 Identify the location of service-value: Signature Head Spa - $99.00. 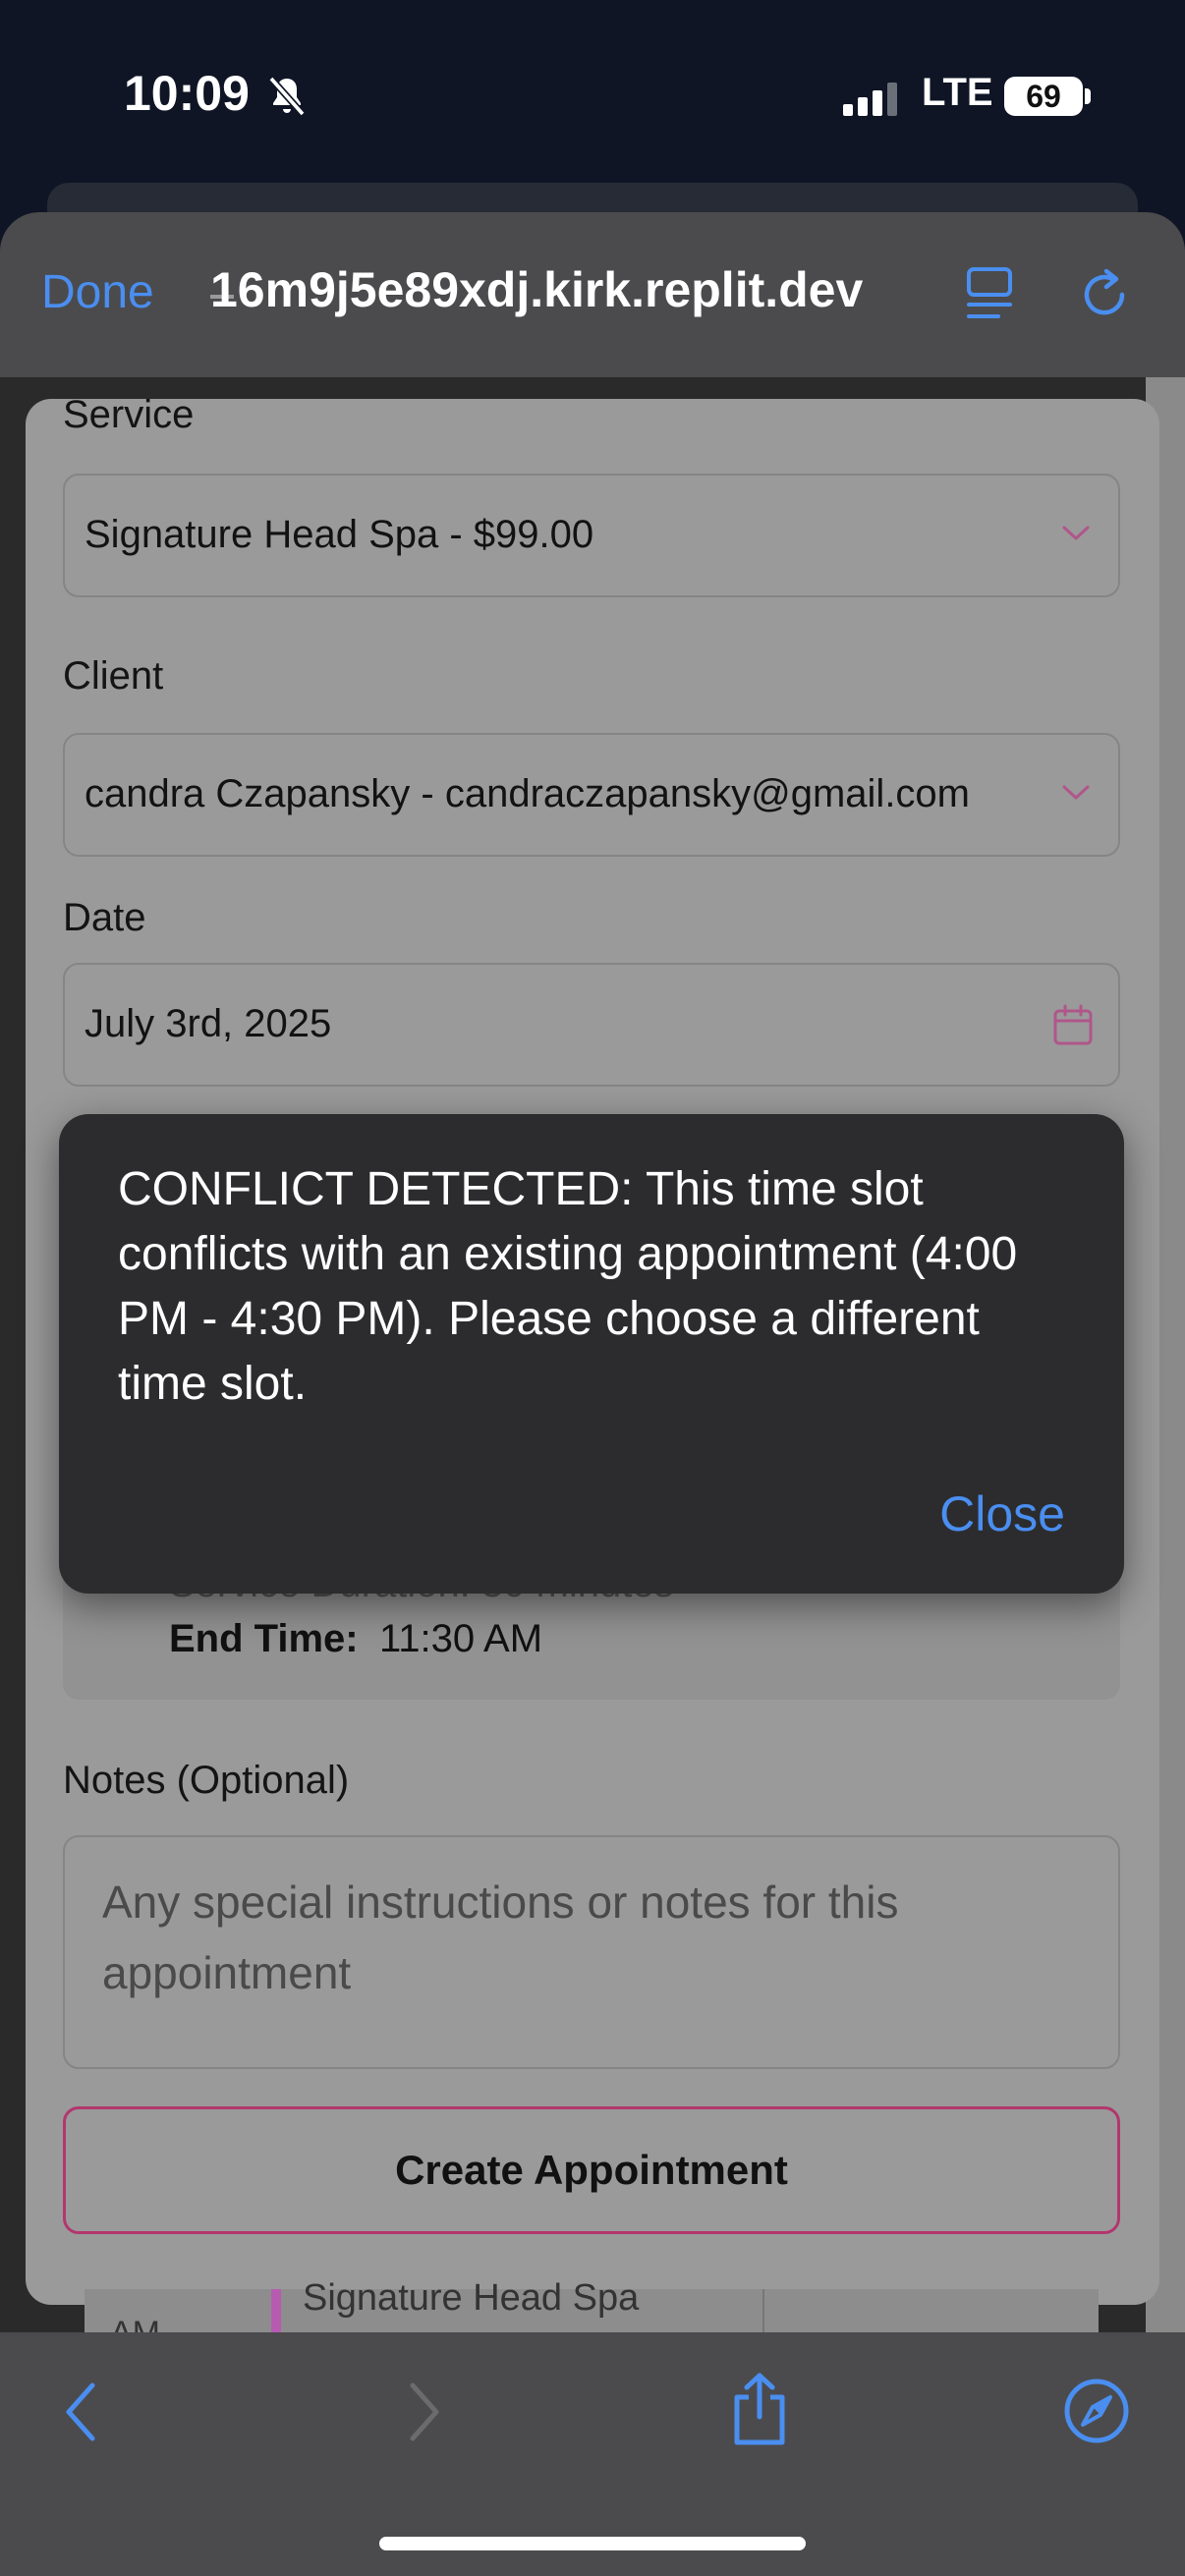
(340, 534).